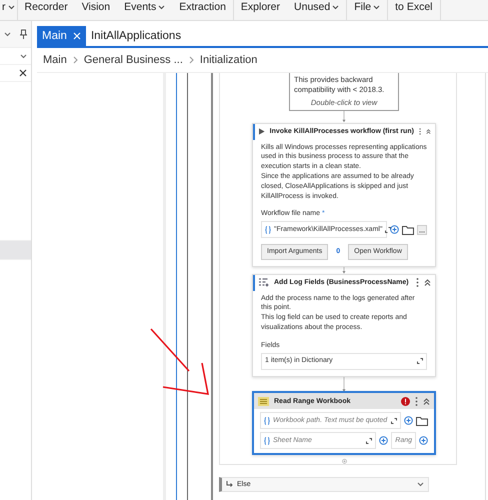  Describe the element at coordinates (46, 10) in the screenshot. I see `ribbon-button: Recorder` at that location.